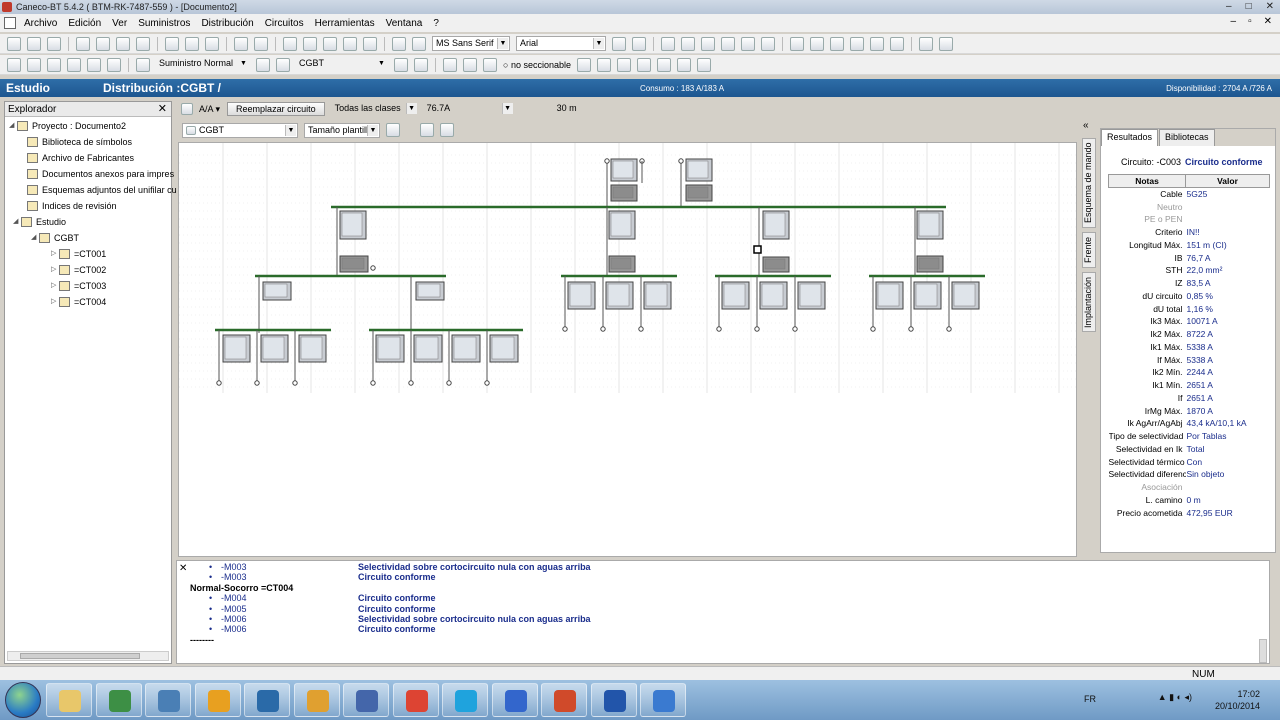 The width and height of the screenshot is (1280, 720). Describe the element at coordinates (366, 700) in the screenshot. I see `taskbar-app-network-app` at that location.